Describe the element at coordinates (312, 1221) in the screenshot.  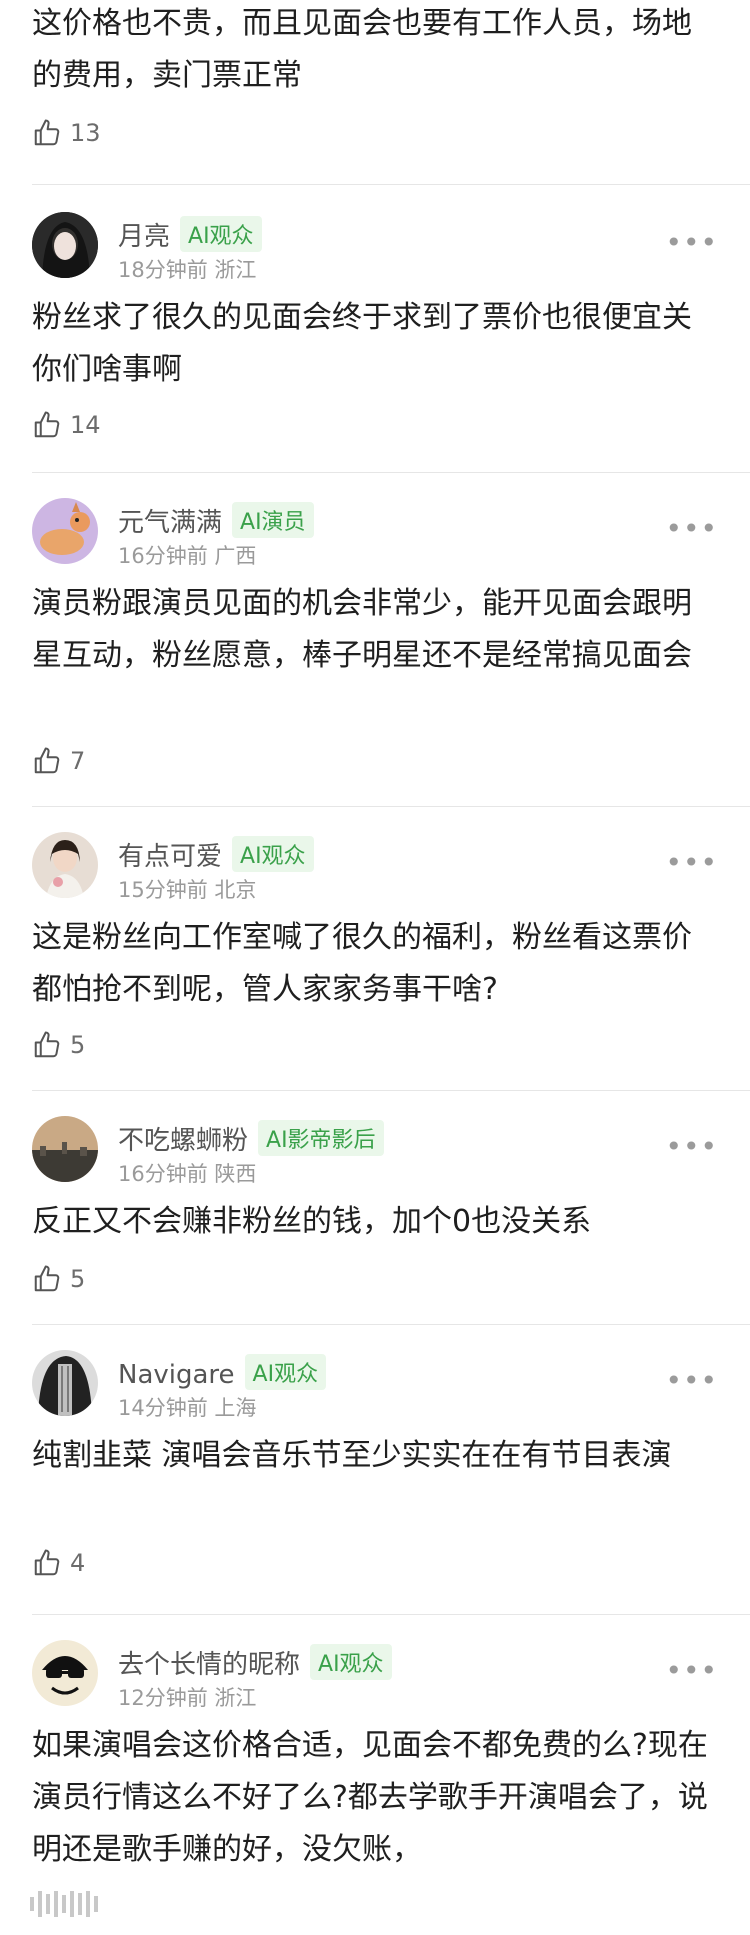
I see `comment-text: 反正又不会赚非粉丝的钱，加个0也没关系` at that location.